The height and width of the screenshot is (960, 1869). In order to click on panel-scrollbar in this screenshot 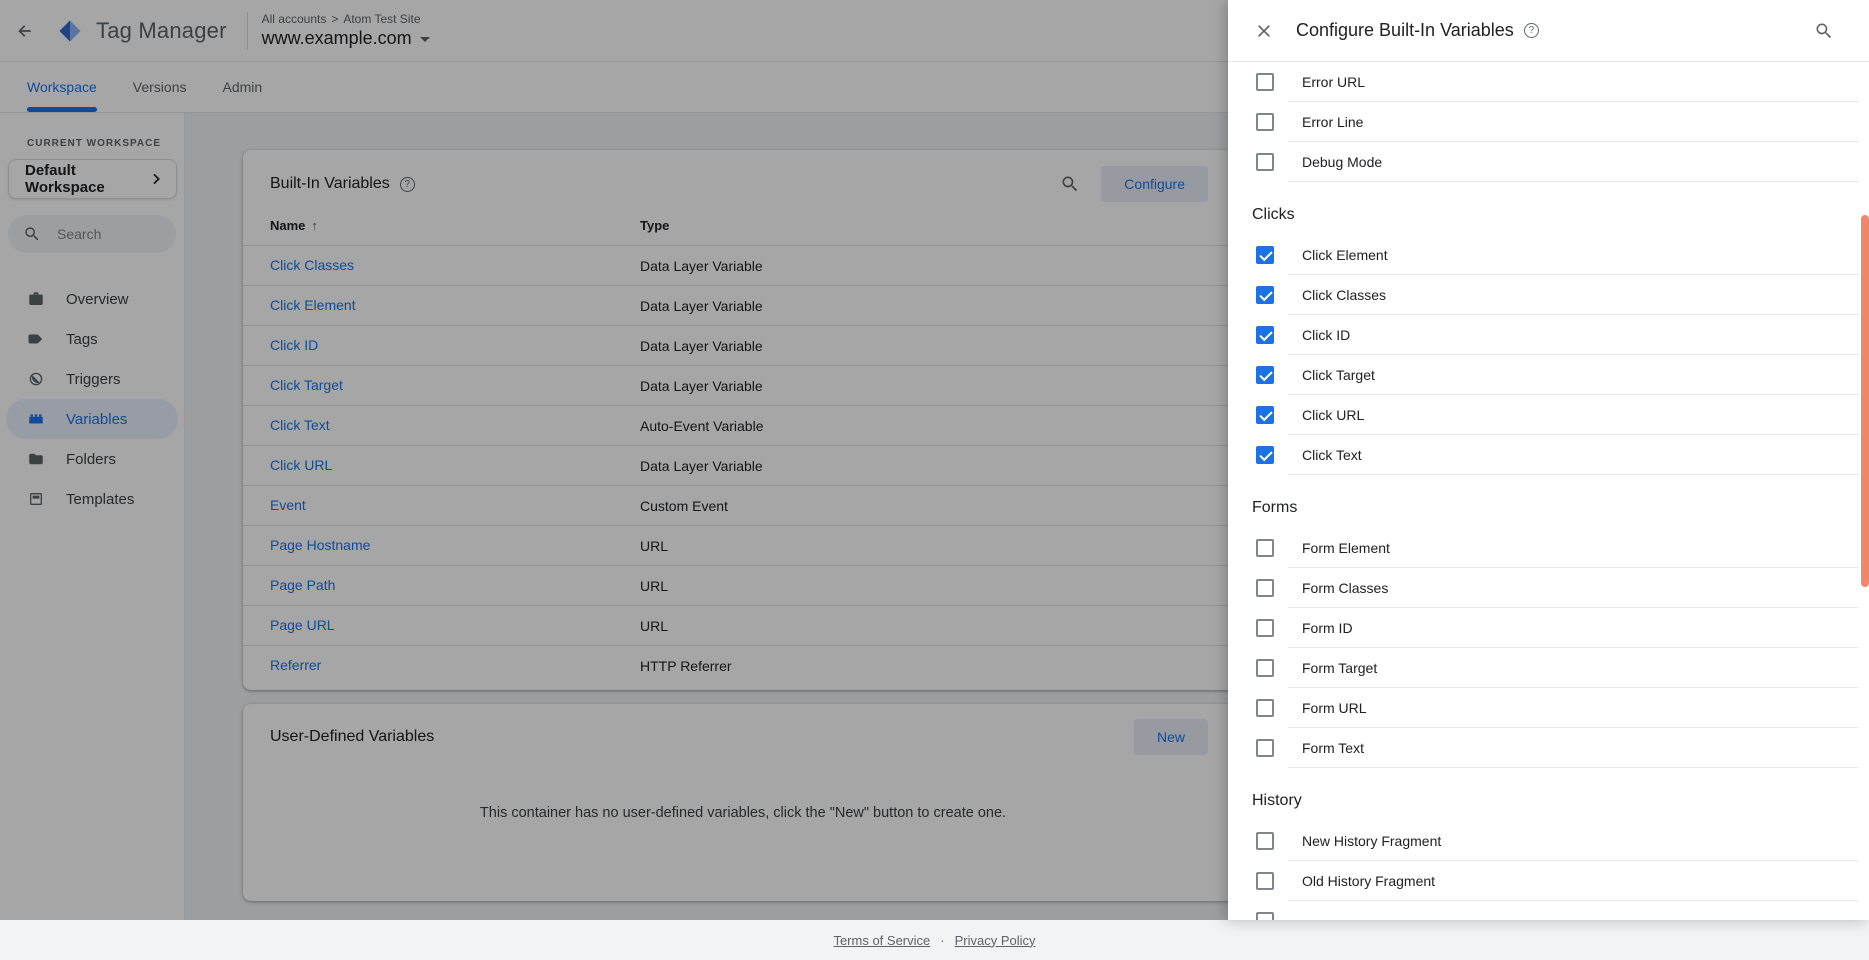, I will do `click(1865, 401)`.